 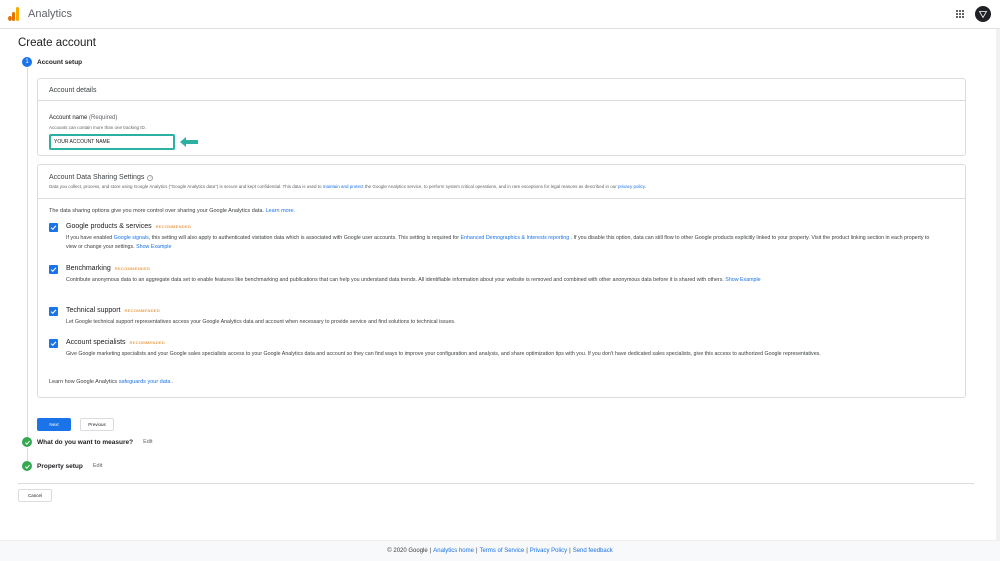 I want to click on copyright: © 2020 Google, so click(x=407, y=551).